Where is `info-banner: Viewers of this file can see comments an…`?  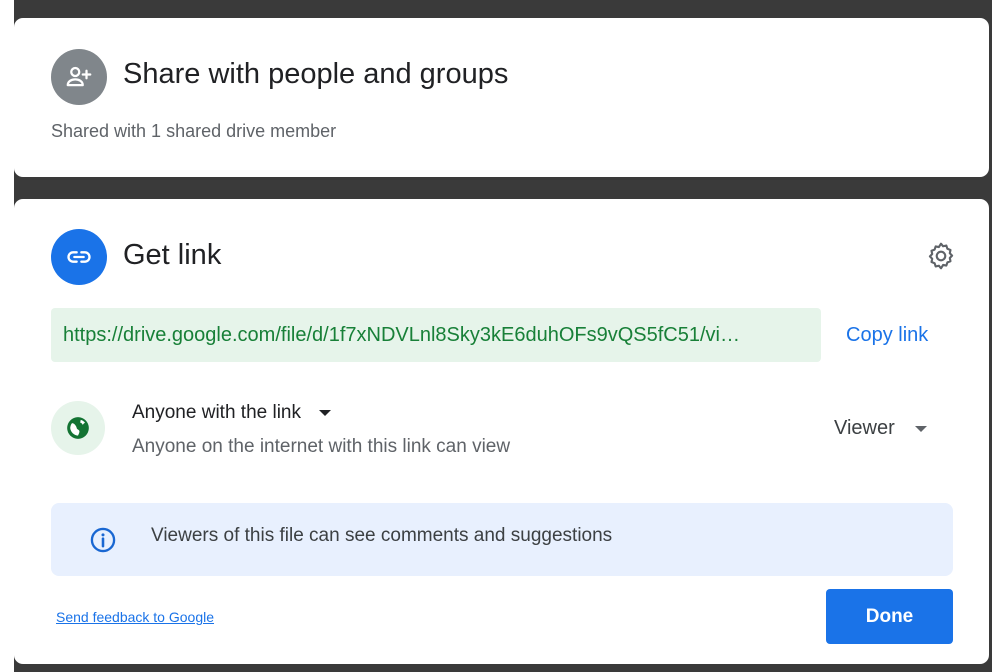
info-banner: Viewers of this file can see comments an… is located at coordinates (502, 539).